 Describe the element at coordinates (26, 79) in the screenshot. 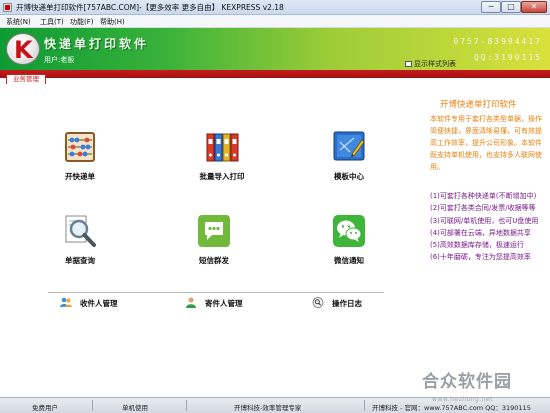

I see `tab-business-management: 业务管理` at that location.